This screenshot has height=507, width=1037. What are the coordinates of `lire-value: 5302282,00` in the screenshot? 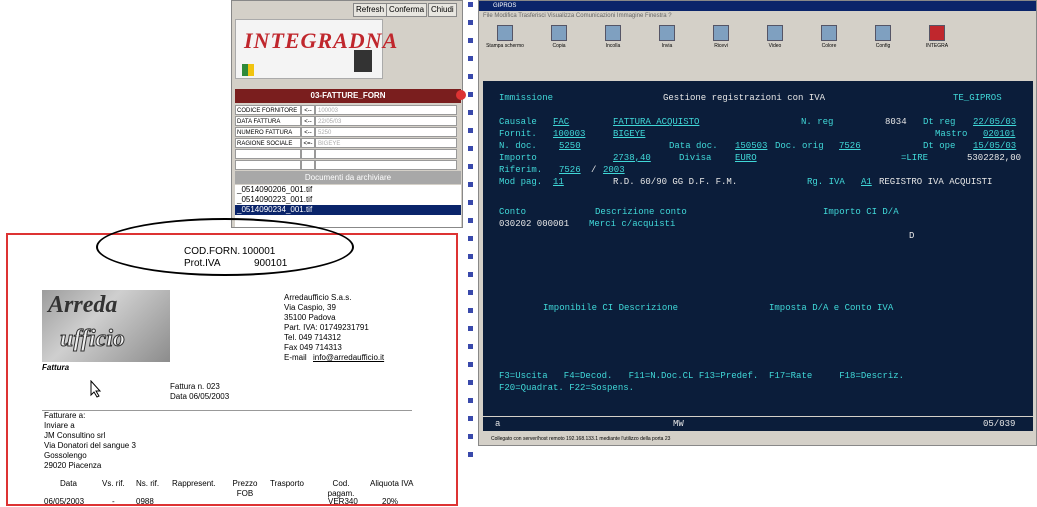 It's located at (994, 158).